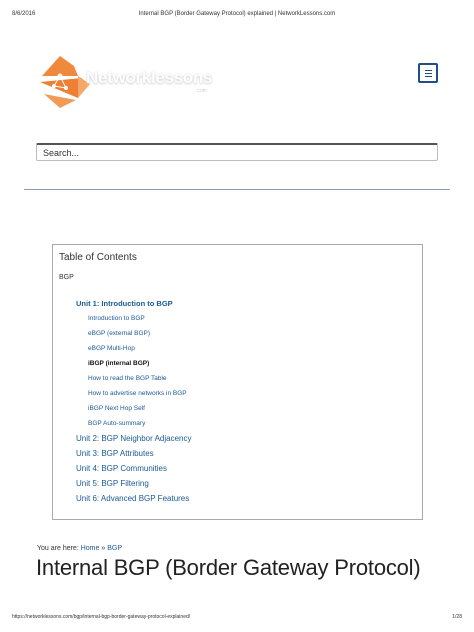 This screenshot has width=474, height=632. Describe the element at coordinates (112, 483) in the screenshot. I see `toc-unit-5: Unit 5: BGP Filtering` at that location.